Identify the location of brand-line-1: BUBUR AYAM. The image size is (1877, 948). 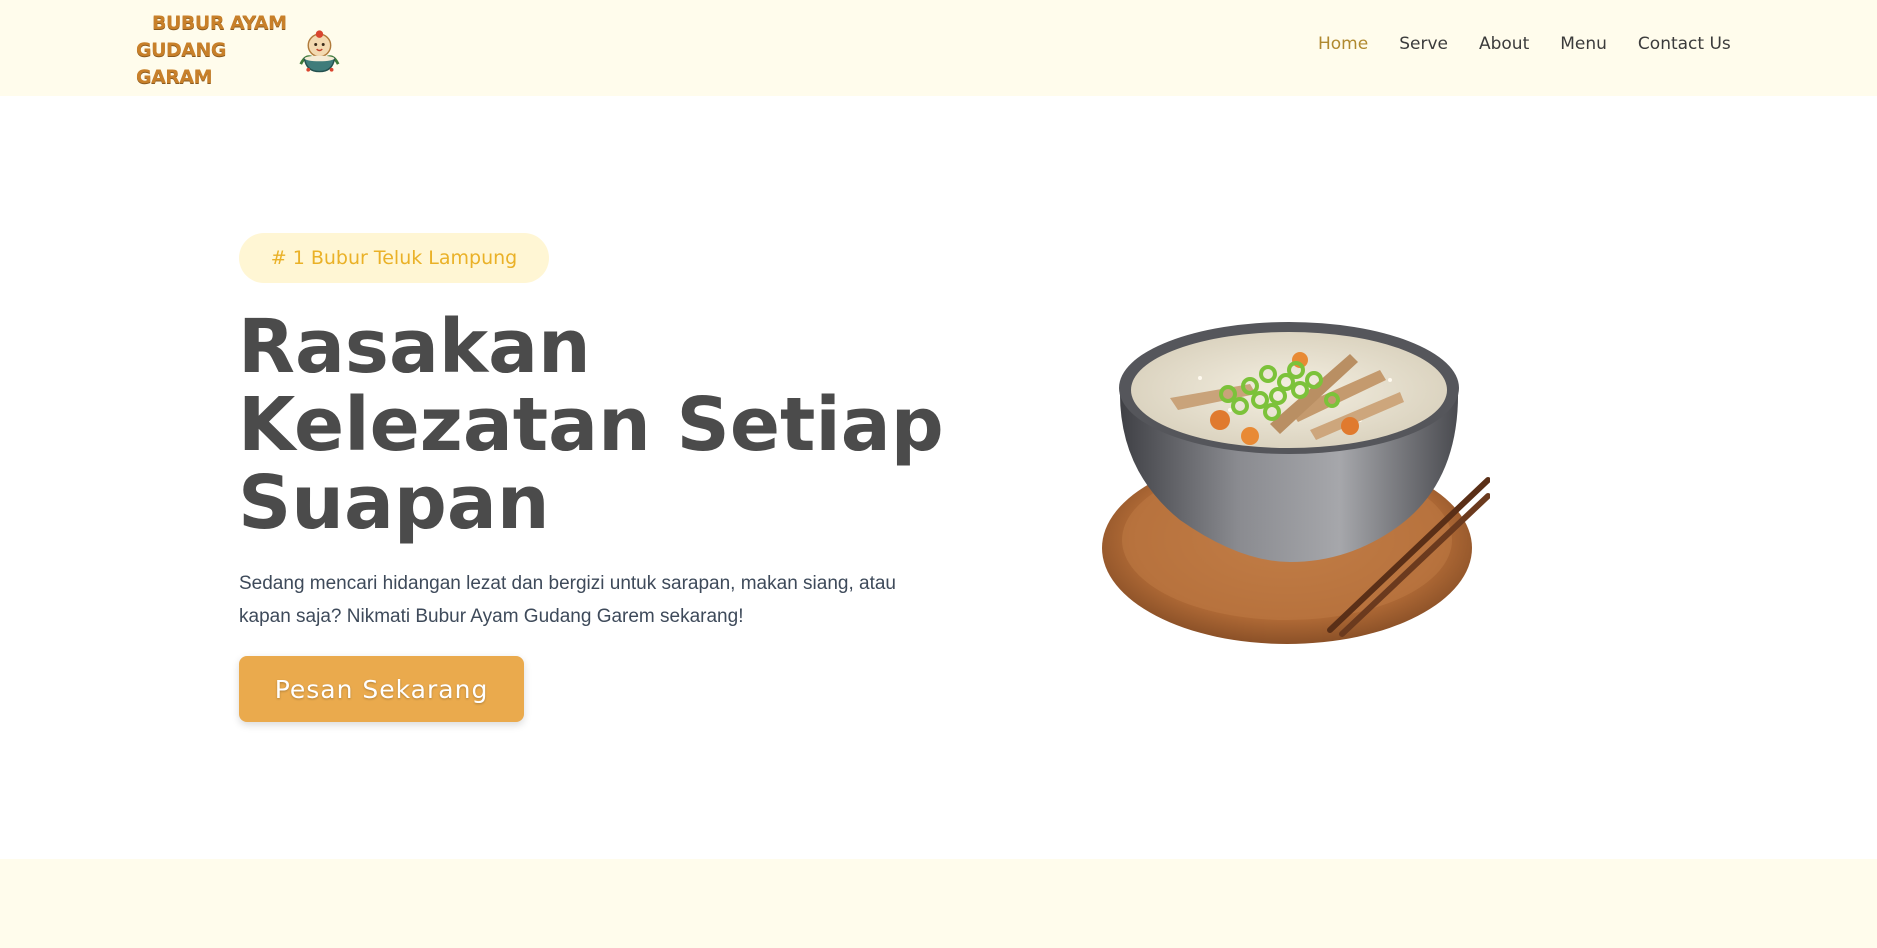
(219, 22).